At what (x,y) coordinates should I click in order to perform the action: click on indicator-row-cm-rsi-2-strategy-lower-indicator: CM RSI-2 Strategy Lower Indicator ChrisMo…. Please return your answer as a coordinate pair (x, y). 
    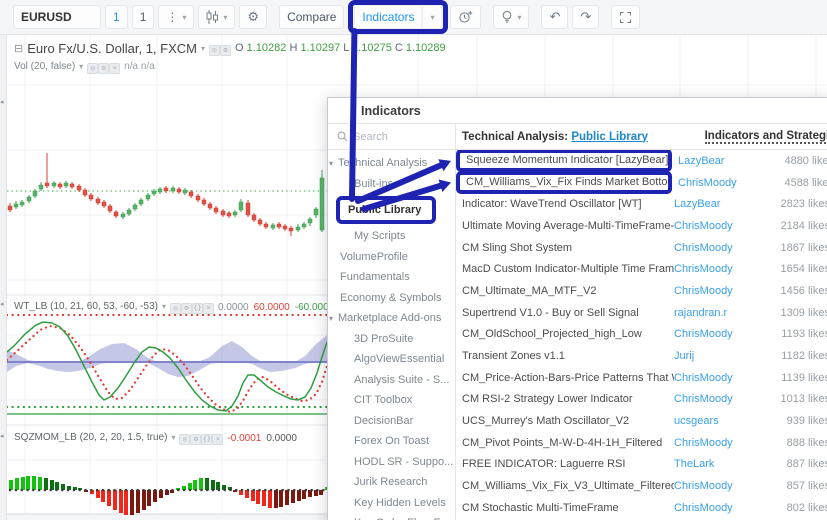
    Looking at the image, I should click on (641, 400).